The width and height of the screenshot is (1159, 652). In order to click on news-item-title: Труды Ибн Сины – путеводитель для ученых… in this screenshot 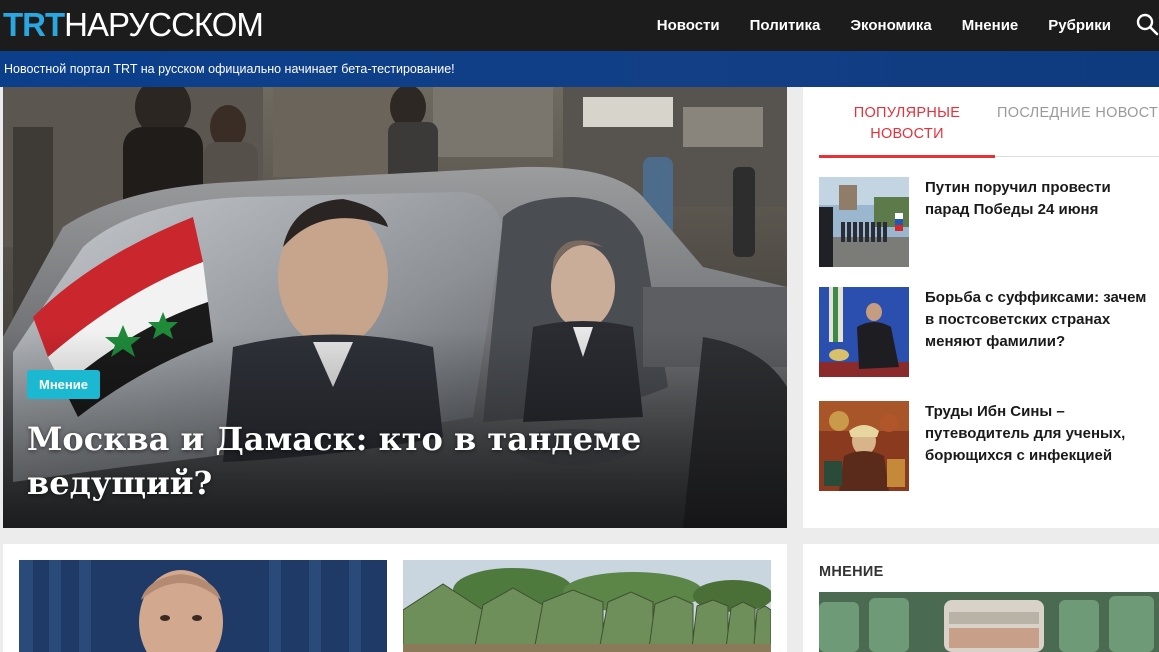, I will do `click(1041, 434)`.